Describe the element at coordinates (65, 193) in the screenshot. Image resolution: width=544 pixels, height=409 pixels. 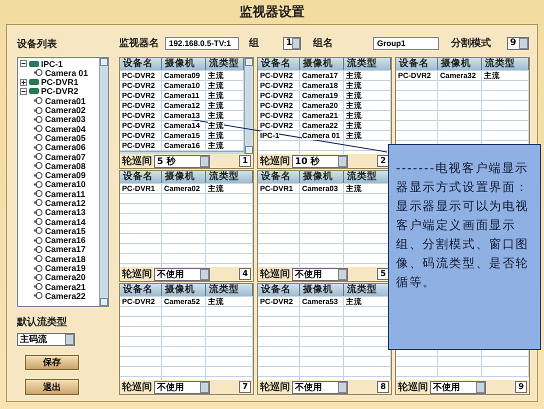
I see `tree-item: Camera11` at that location.